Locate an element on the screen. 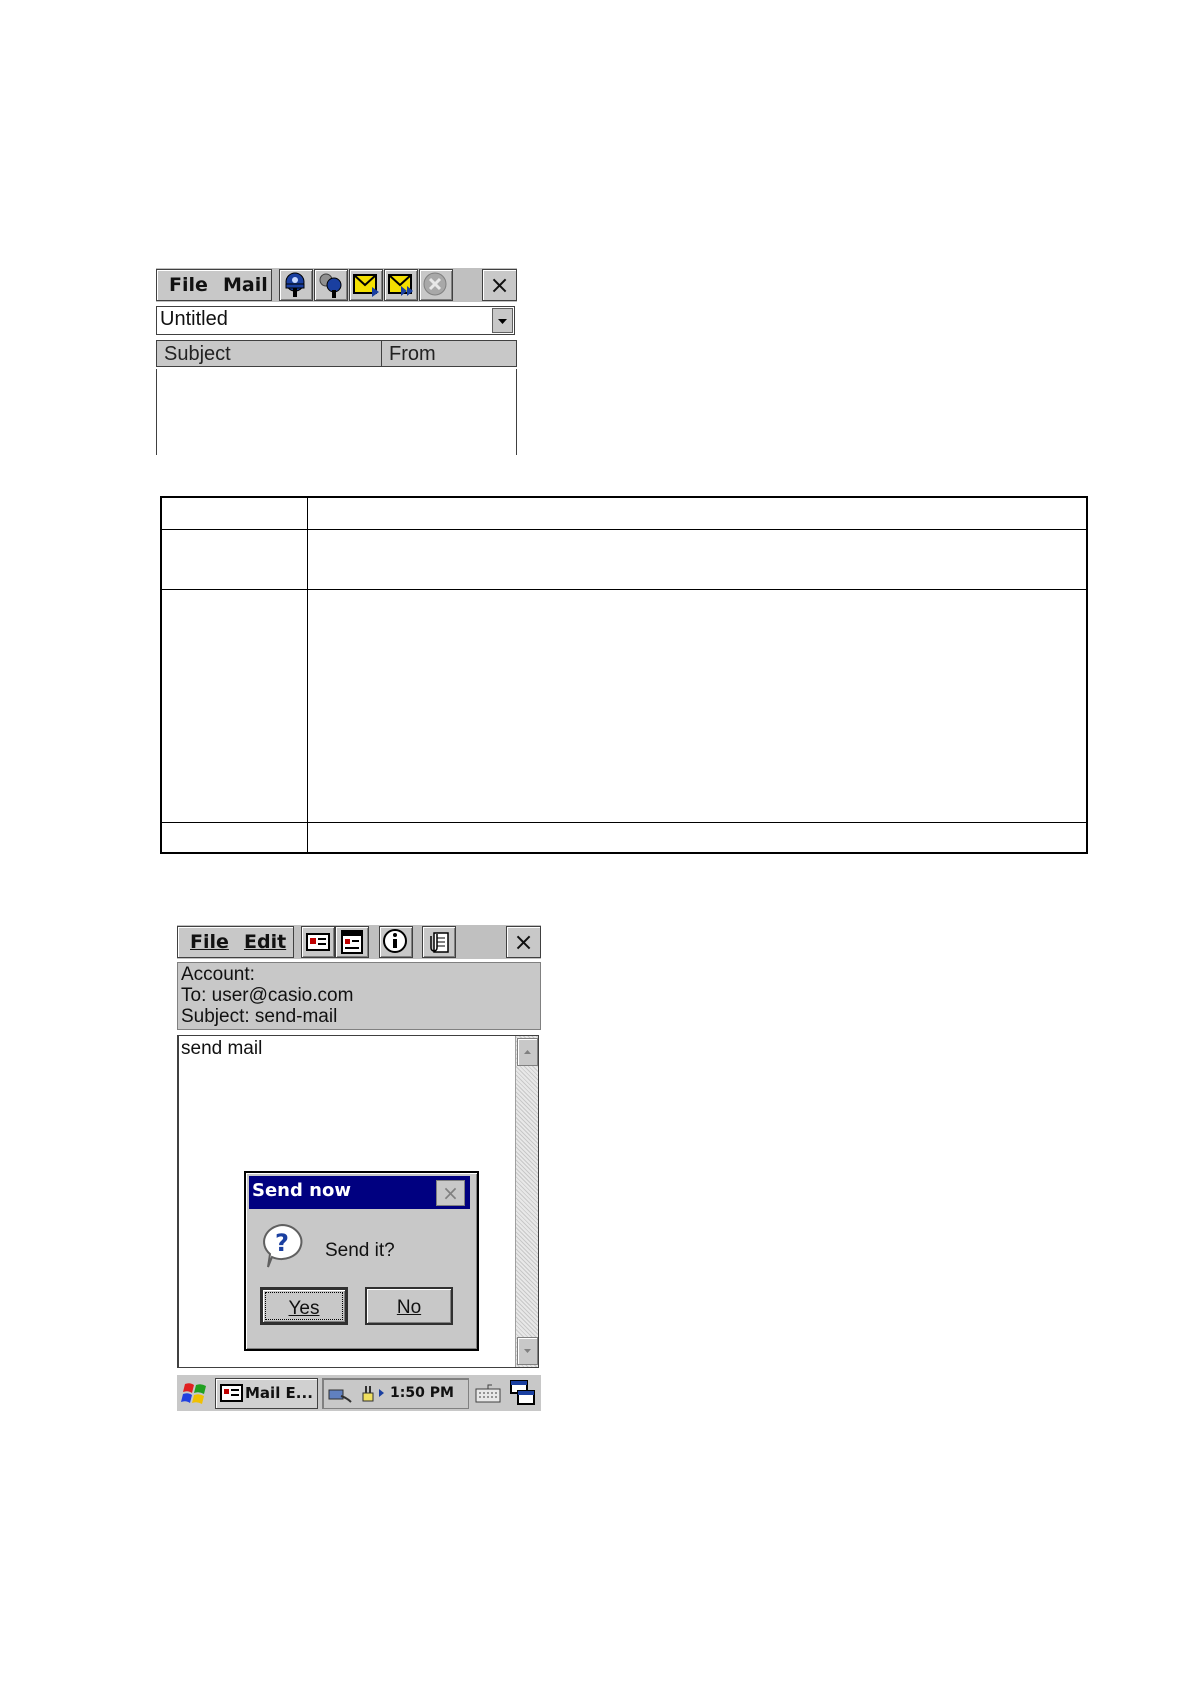  yes-button: Yes is located at coordinates (304, 1306).